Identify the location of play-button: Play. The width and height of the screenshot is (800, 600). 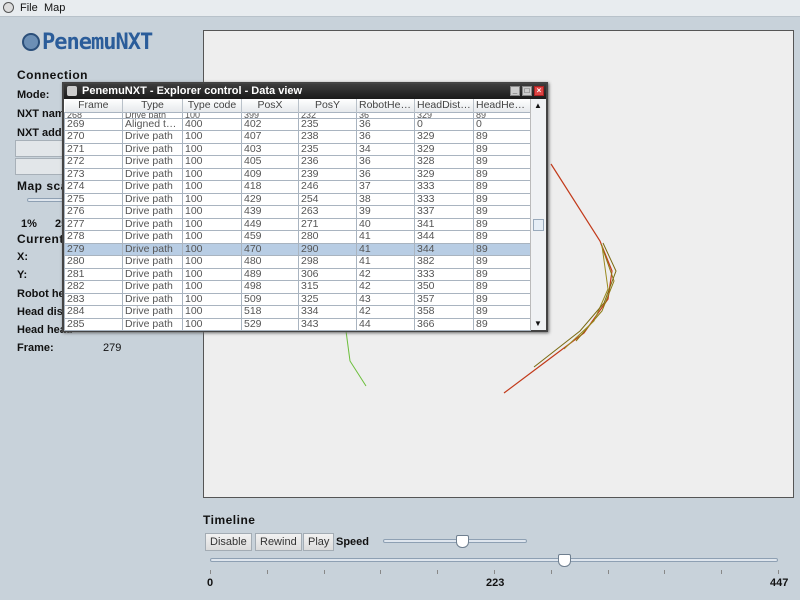
(319, 542).